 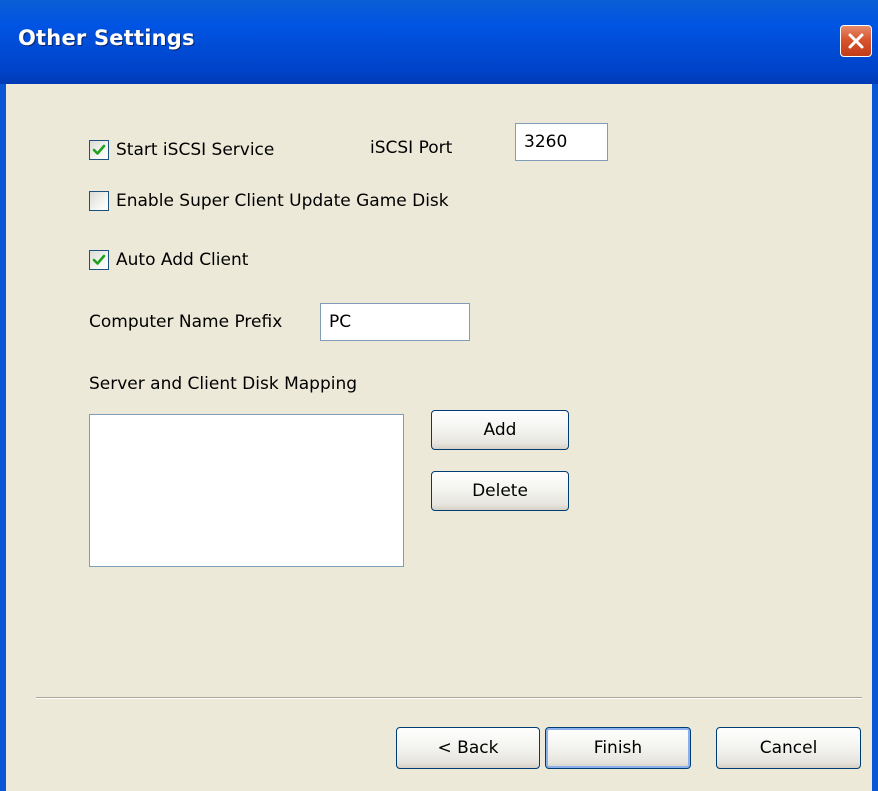 I want to click on iscsi-port-input, so click(x=561, y=142).